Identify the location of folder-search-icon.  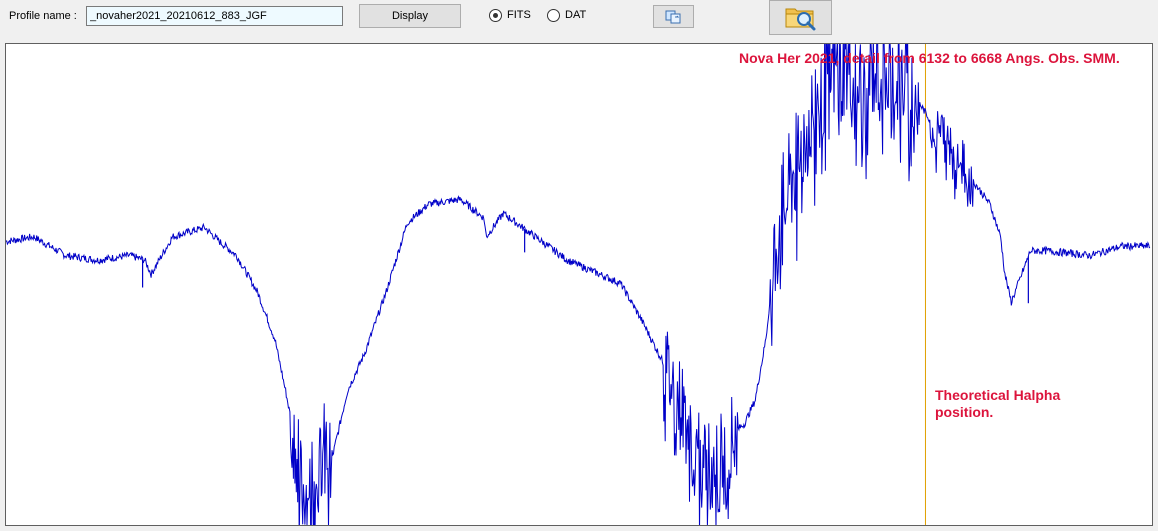
(800, 19).